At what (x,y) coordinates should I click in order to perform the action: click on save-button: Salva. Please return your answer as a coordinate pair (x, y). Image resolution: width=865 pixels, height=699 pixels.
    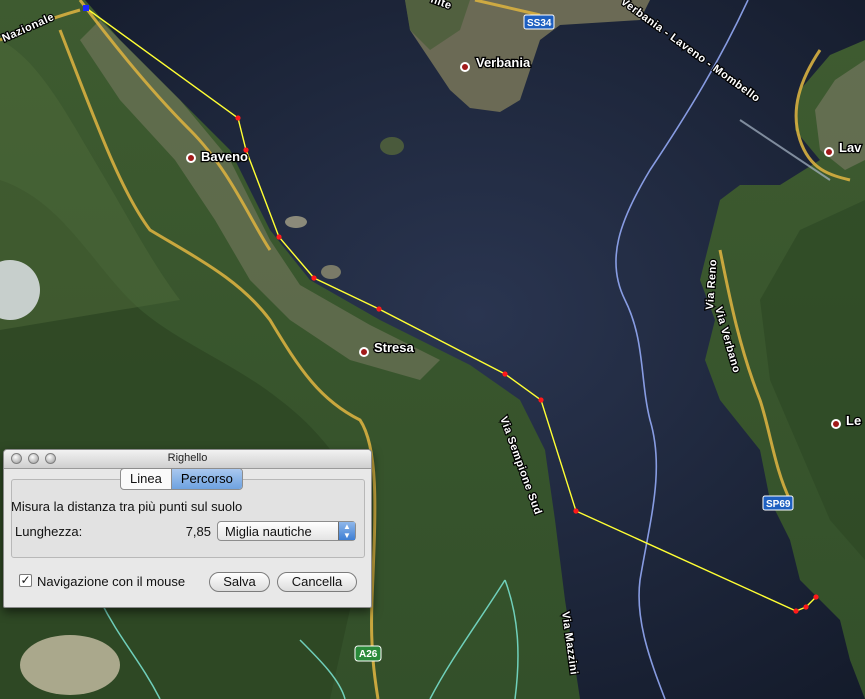
    Looking at the image, I should click on (239, 582).